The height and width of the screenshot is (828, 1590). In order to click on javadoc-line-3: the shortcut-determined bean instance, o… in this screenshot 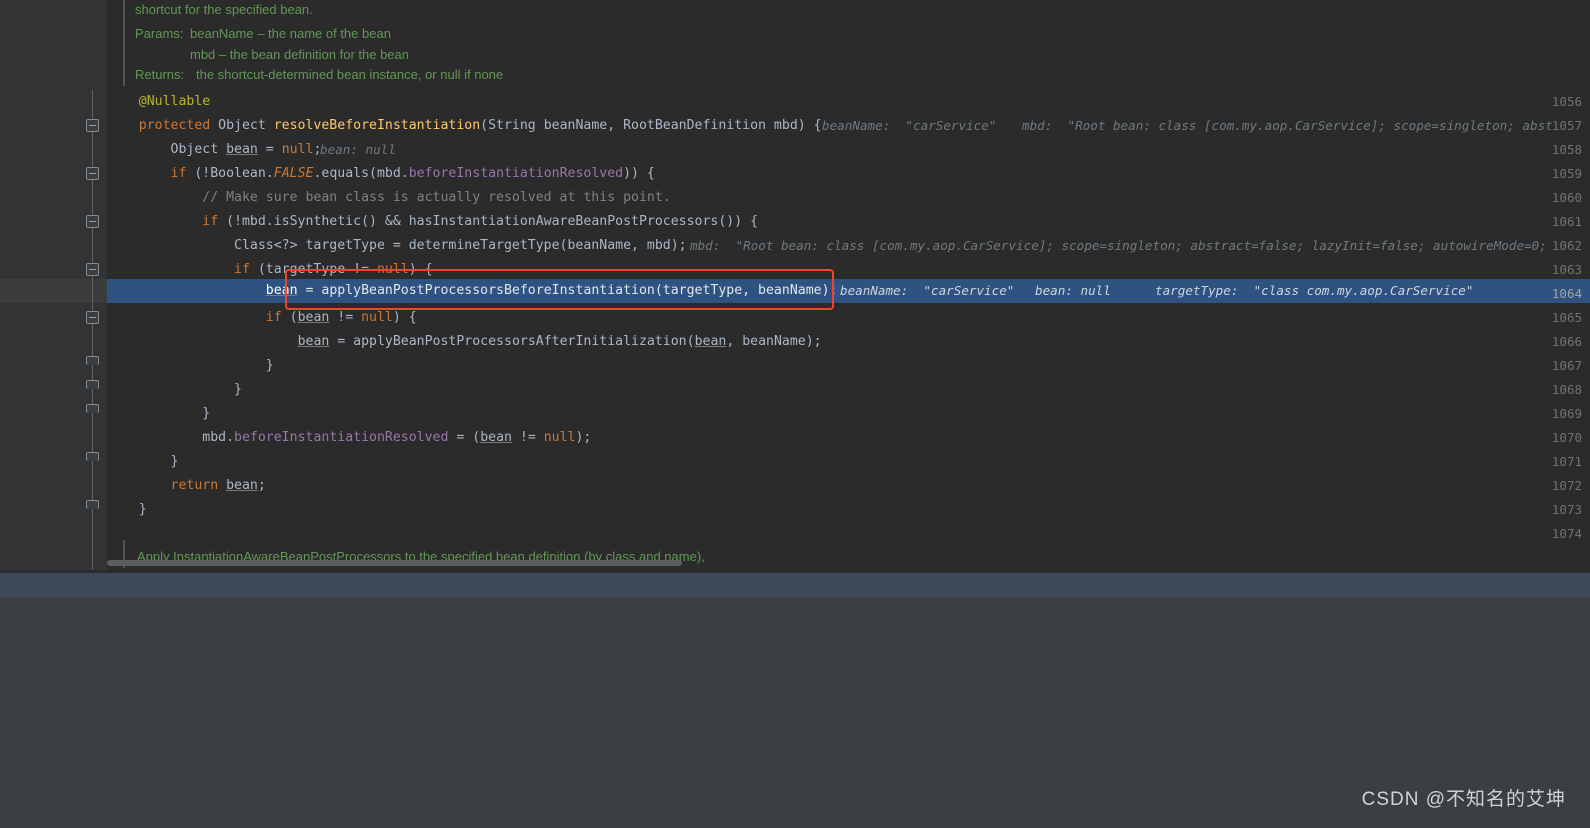, I will do `click(350, 74)`.